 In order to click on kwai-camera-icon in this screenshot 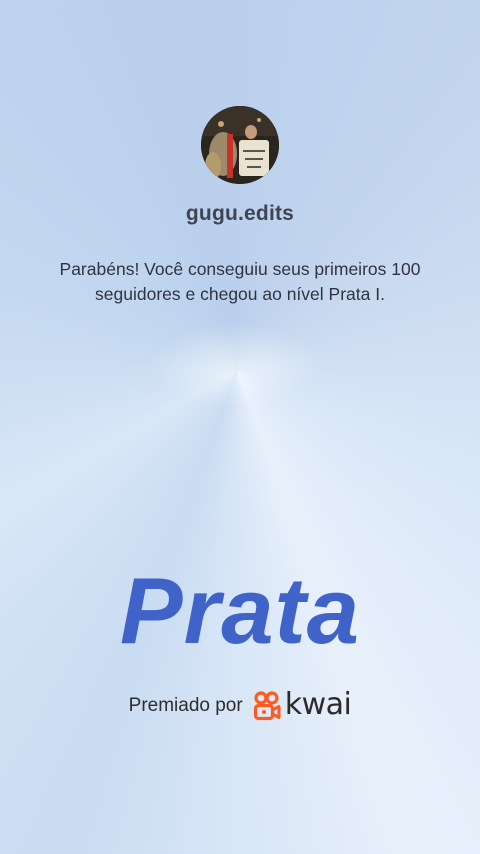, I will do `click(267, 706)`.